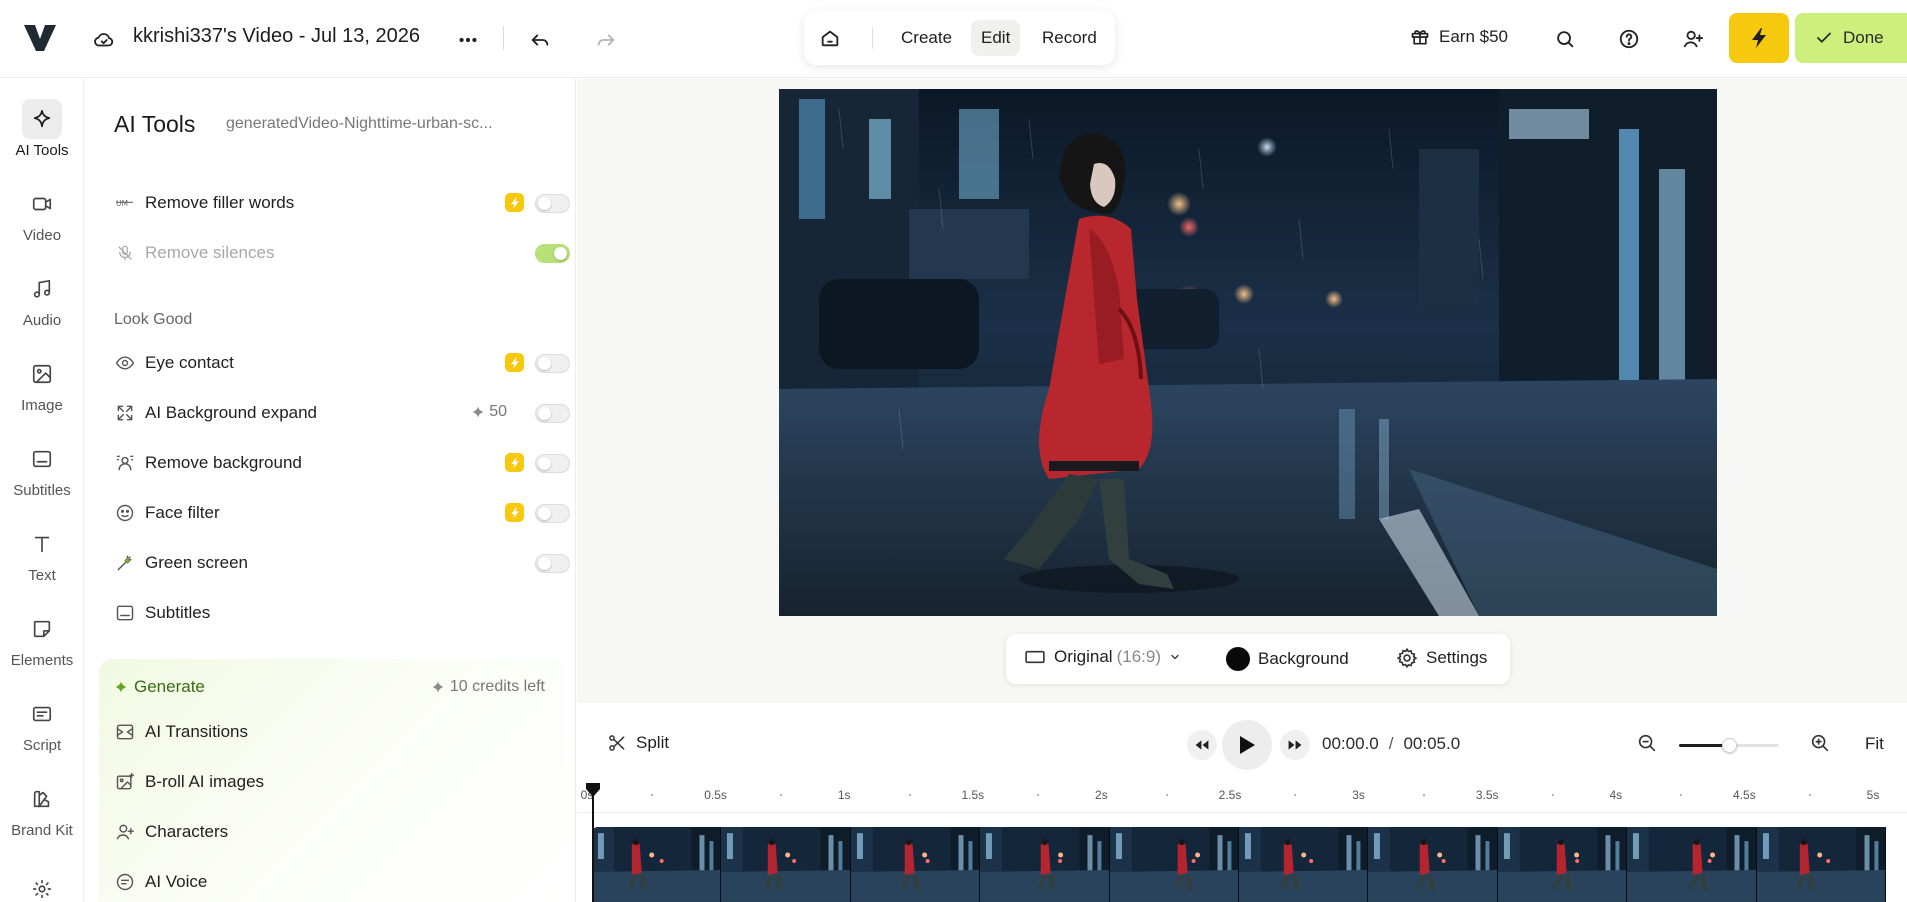 The height and width of the screenshot is (902, 1907). Describe the element at coordinates (1759, 38) in the screenshot. I see `upgrade-button` at that location.